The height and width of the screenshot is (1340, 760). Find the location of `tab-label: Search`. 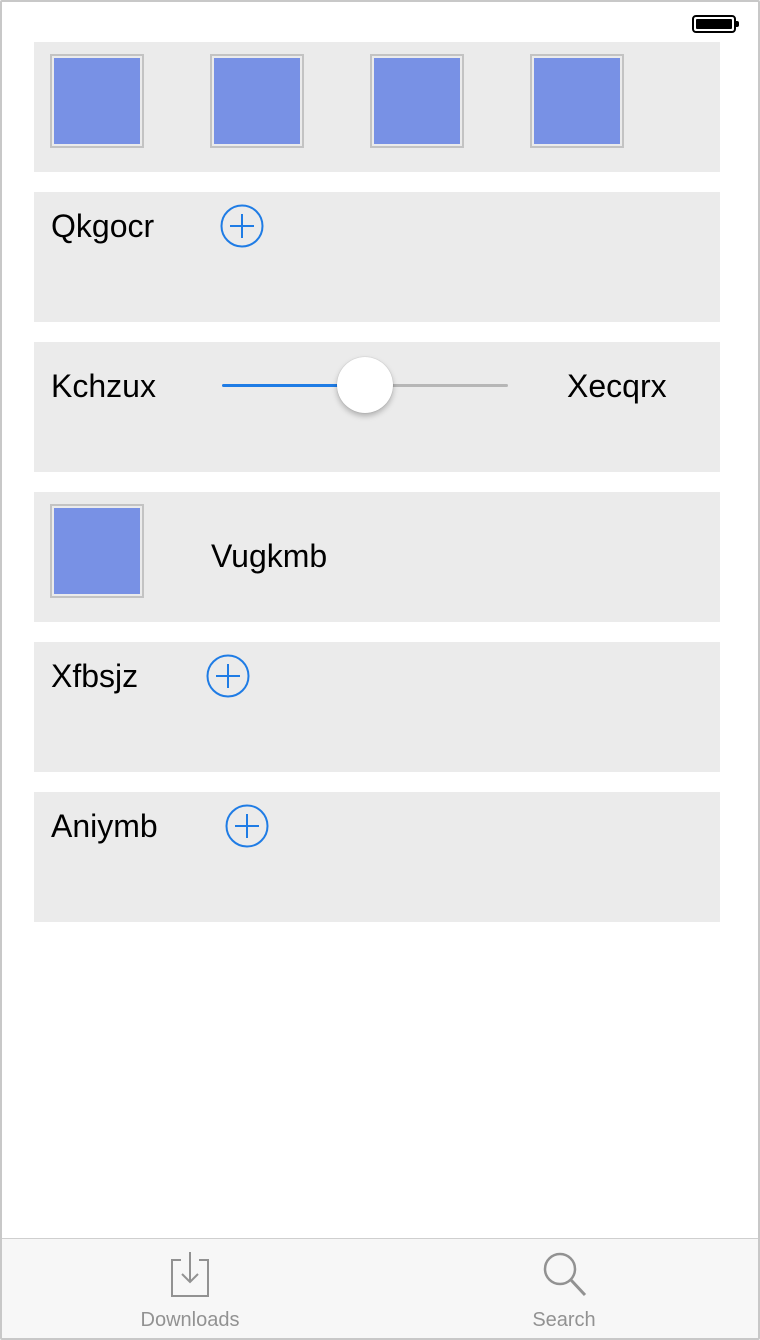

tab-label: Search is located at coordinates (564, 1320).